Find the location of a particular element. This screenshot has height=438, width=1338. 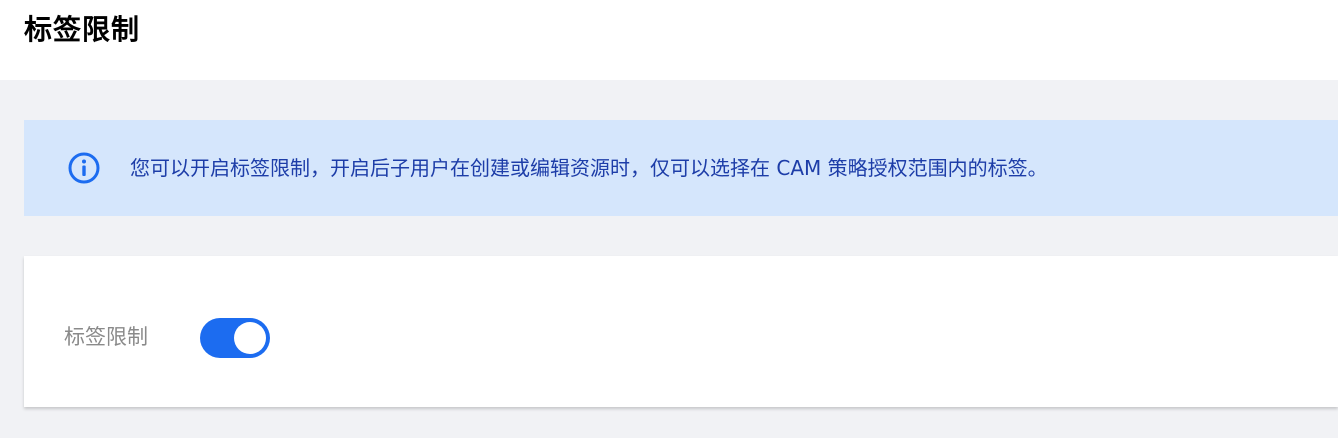

page-title: 标签限制 is located at coordinates (82, 29).